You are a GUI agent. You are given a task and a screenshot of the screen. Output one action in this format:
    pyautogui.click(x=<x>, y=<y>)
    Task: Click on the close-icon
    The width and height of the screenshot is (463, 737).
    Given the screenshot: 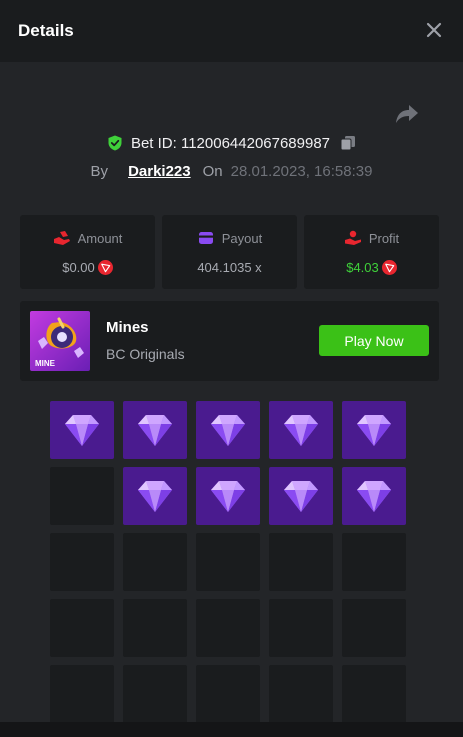 What is the action you would take?
    pyautogui.click(x=434, y=30)
    